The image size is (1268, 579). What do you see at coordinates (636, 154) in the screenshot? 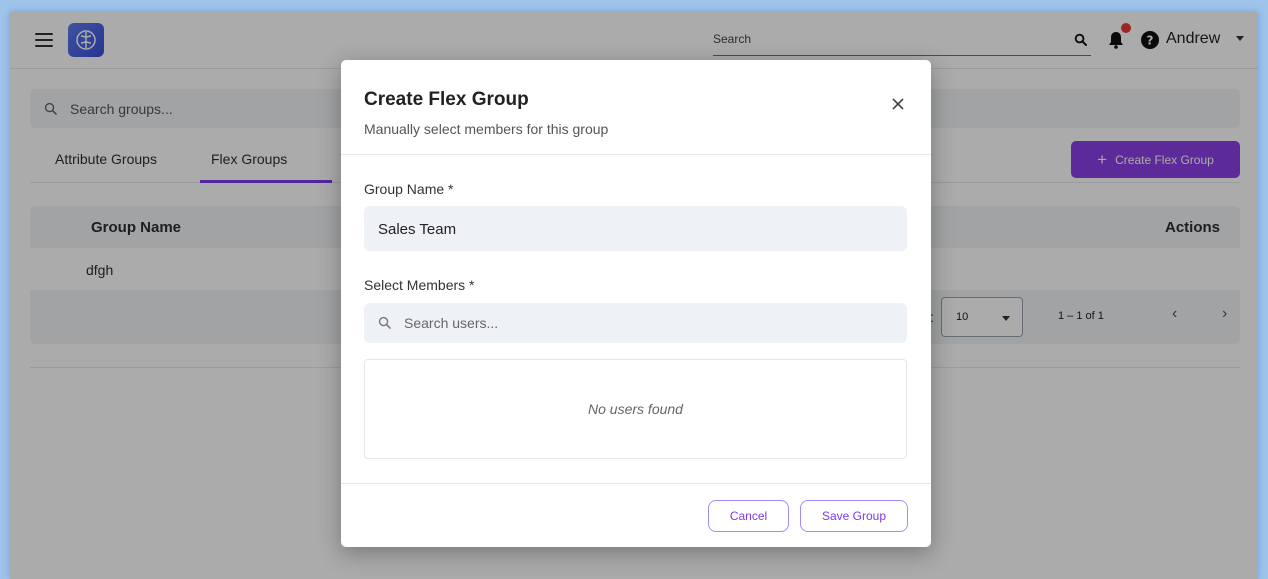
I see `dialog-header-divider` at bounding box center [636, 154].